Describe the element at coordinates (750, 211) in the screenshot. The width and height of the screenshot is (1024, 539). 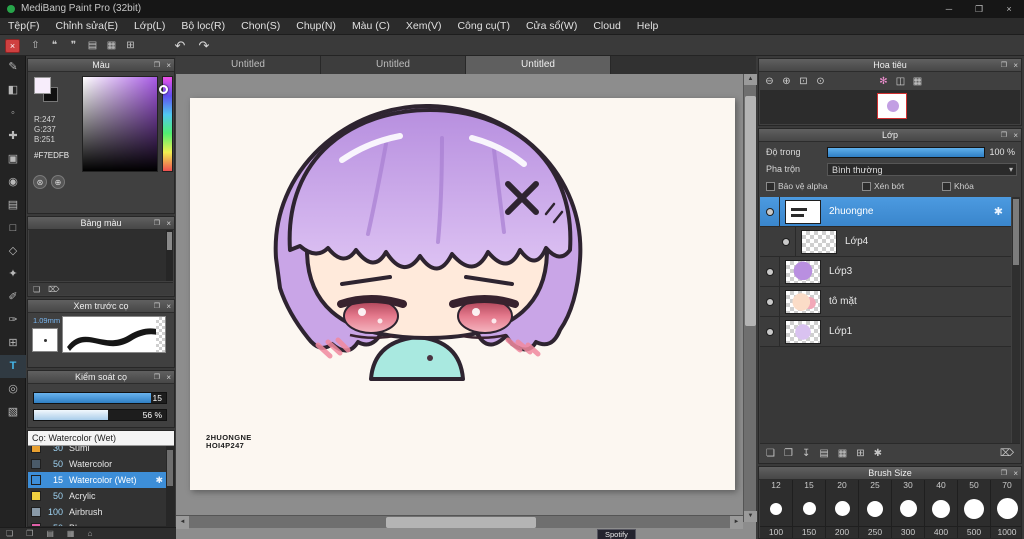
I see `vertical-scroll-thumb` at that location.